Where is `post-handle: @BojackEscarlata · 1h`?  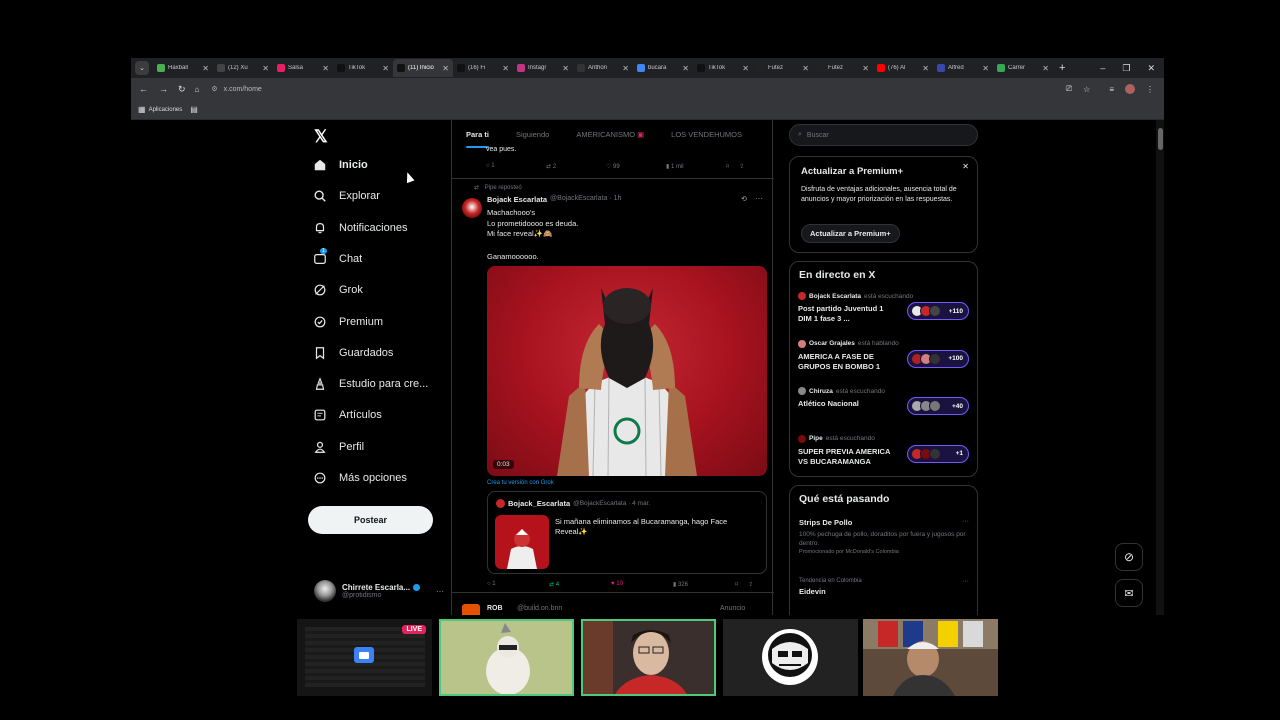 post-handle: @BojackEscarlata · 1h is located at coordinates (585, 199).